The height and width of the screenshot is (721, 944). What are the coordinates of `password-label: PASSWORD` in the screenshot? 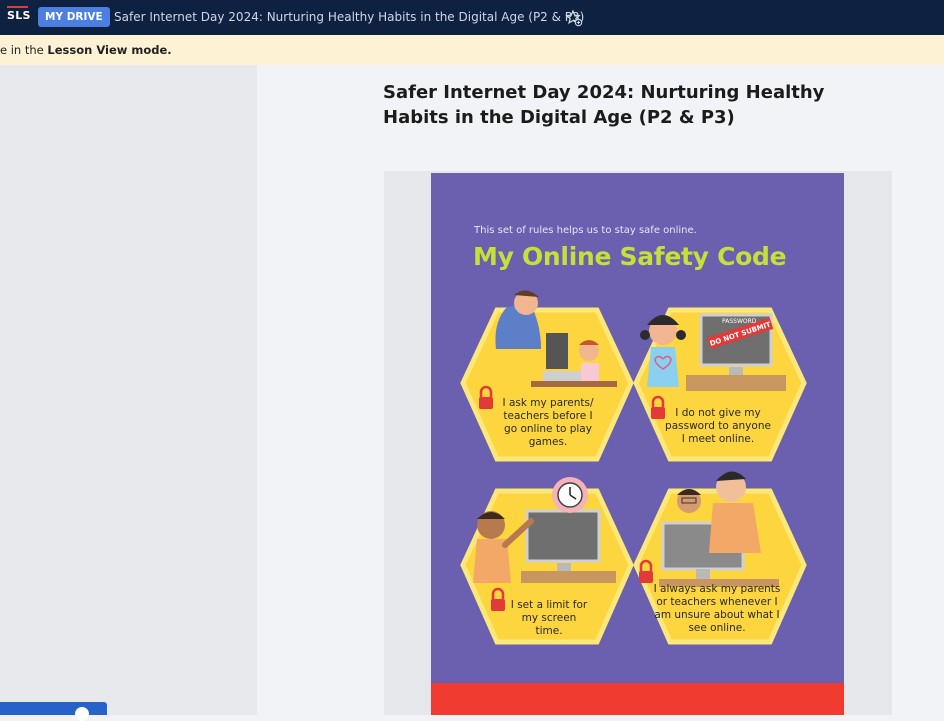 It's located at (739, 321).